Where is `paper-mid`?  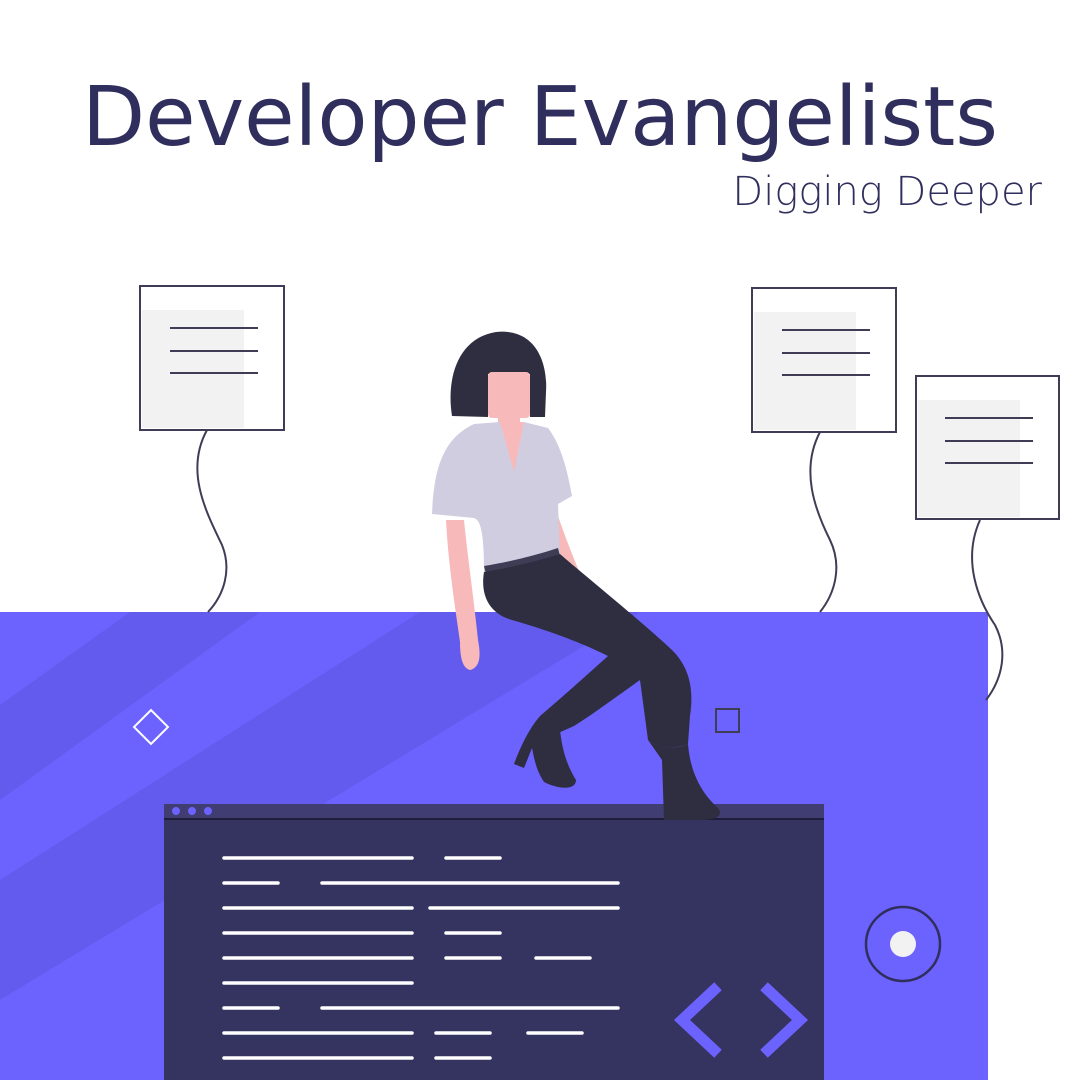
paper-mid is located at coordinates (824, 360).